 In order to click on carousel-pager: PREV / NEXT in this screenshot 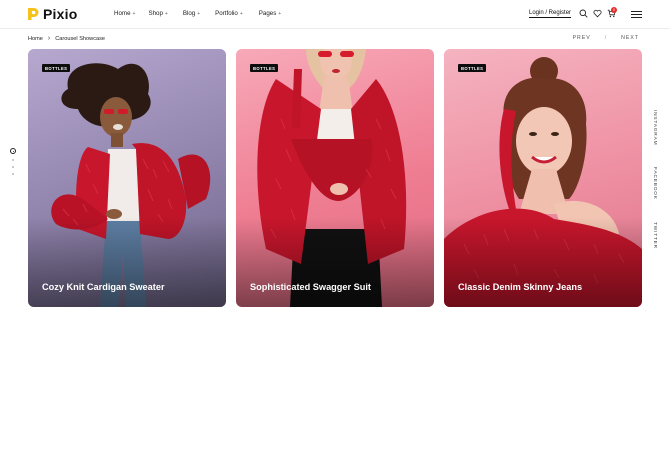, I will do `click(606, 38)`.